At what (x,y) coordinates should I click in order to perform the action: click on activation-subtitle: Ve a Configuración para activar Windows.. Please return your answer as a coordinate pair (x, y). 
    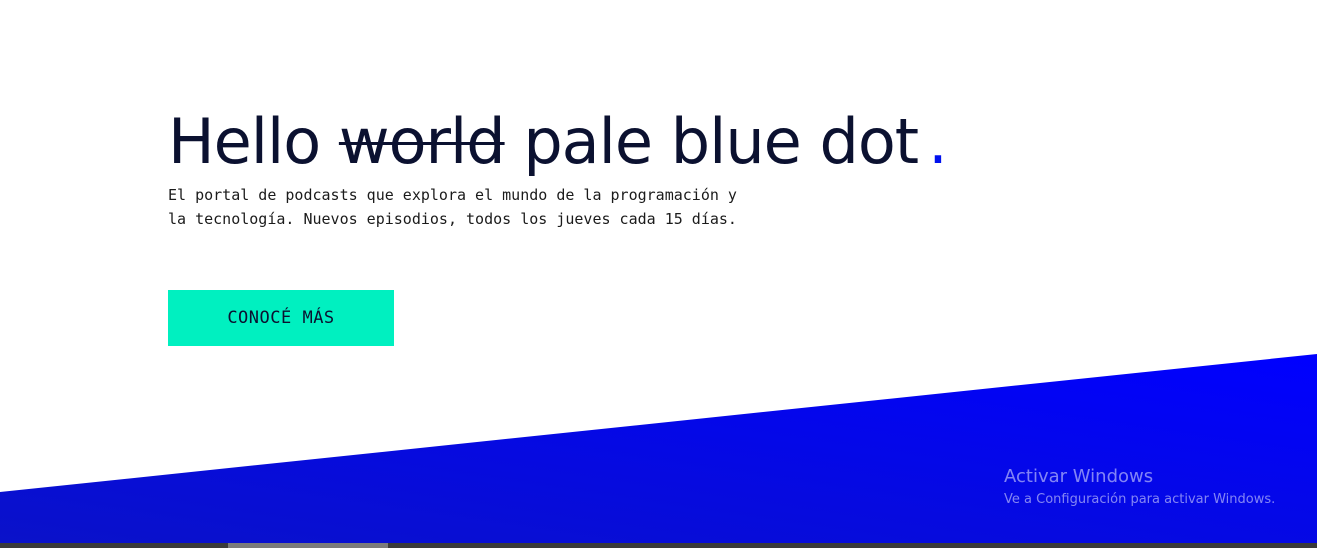
    Looking at the image, I should click on (1140, 499).